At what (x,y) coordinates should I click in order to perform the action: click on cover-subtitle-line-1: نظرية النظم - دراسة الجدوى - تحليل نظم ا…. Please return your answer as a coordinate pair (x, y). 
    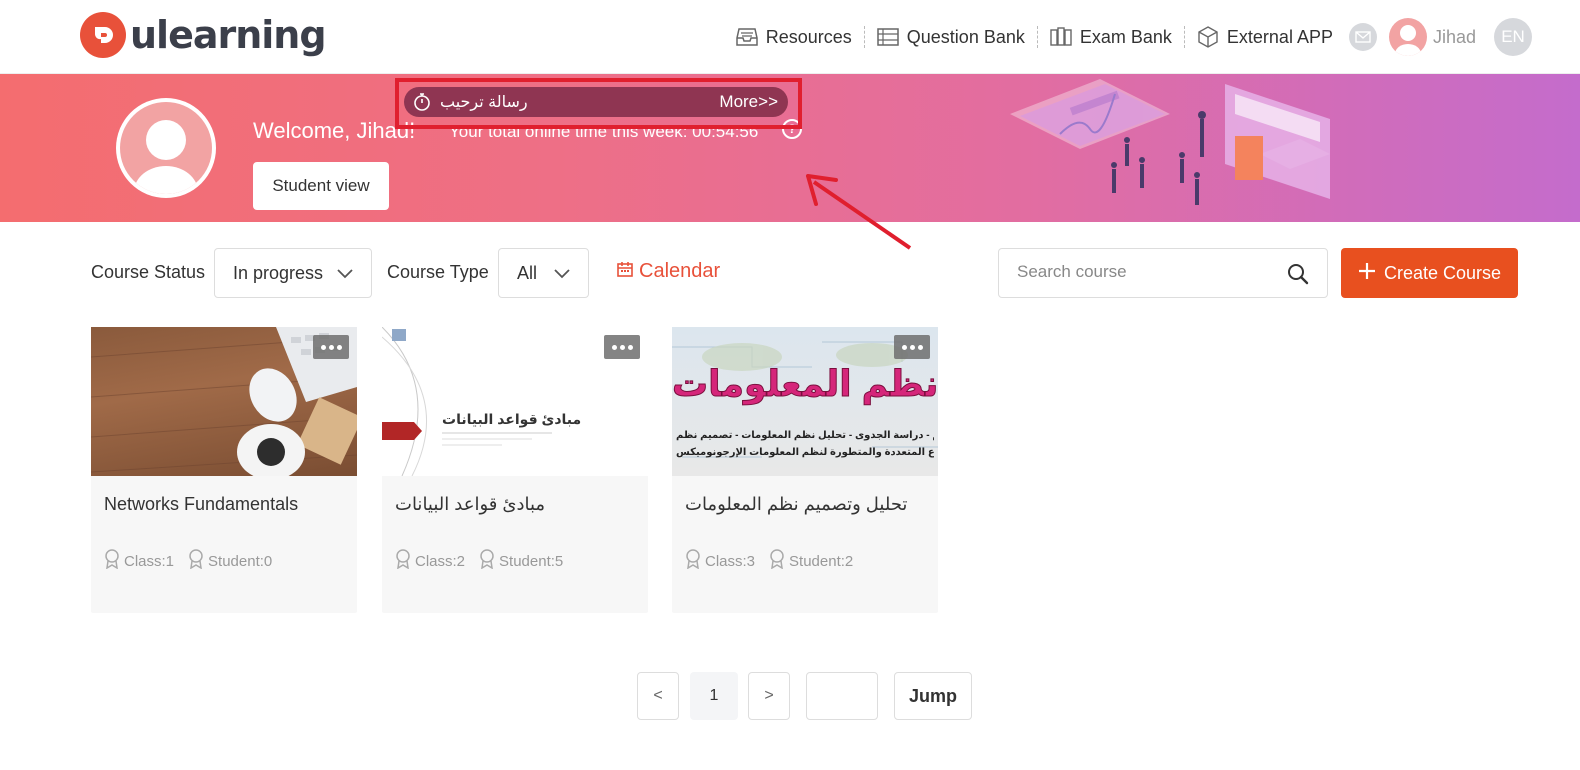
    Looking at the image, I should click on (805, 435).